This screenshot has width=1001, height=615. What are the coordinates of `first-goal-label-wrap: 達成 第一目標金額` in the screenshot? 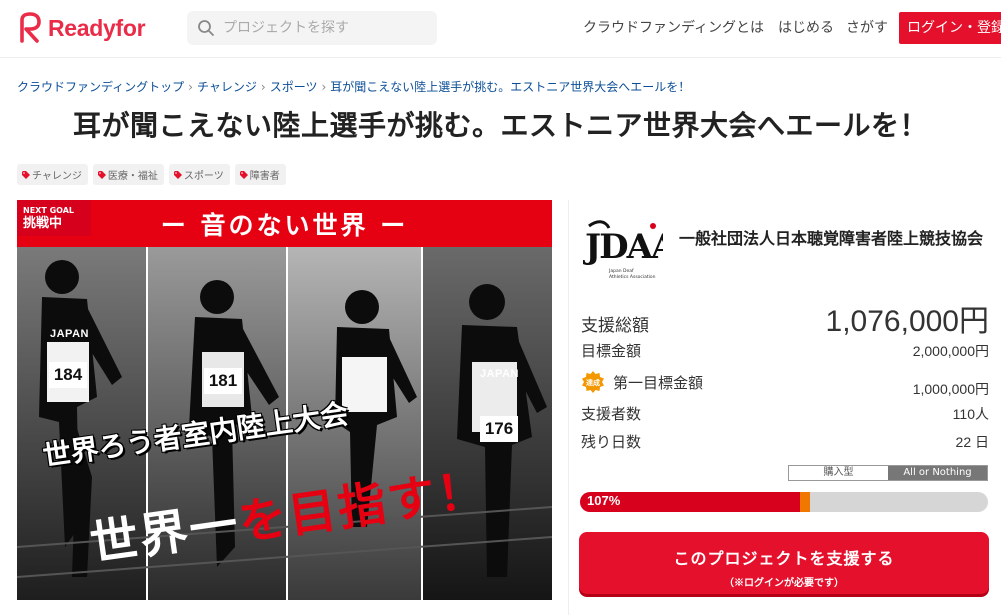 It's located at (642, 382).